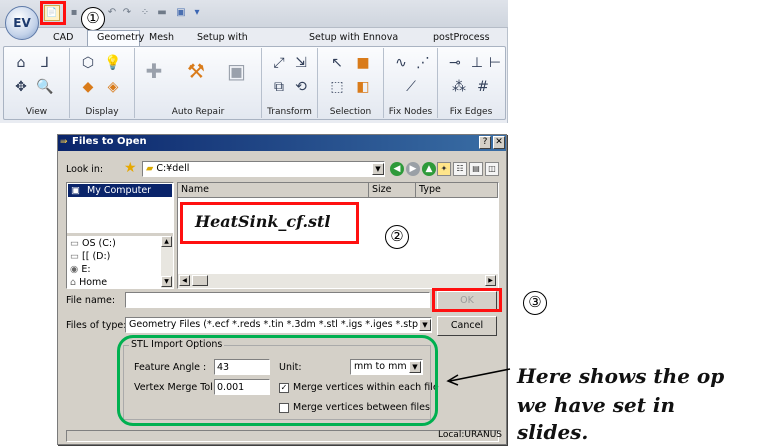  I want to click on transparent-cube-icon: ◈, so click(113, 87).